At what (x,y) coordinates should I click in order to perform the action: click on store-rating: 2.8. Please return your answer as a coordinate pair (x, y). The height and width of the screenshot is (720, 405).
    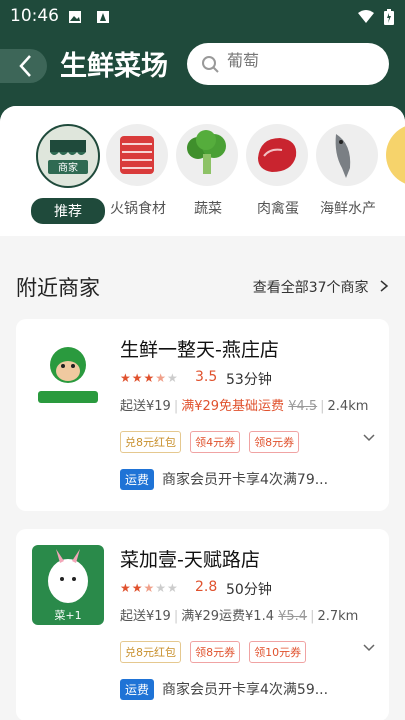
    Looking at the image, I should click on (206, 587).